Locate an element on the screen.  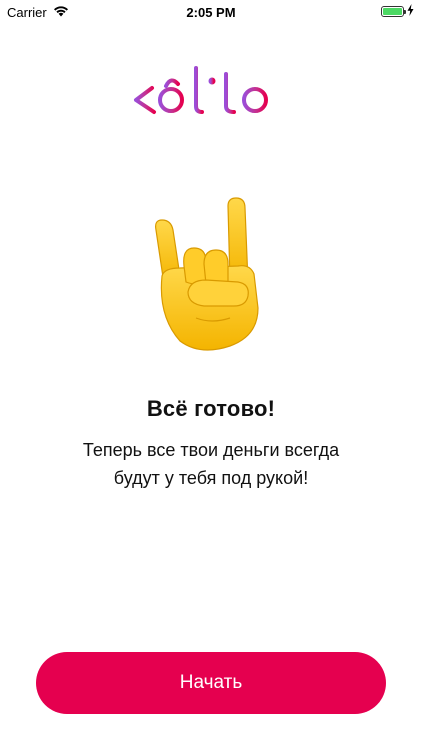
battery-icon is located at coordinates (393, 11).